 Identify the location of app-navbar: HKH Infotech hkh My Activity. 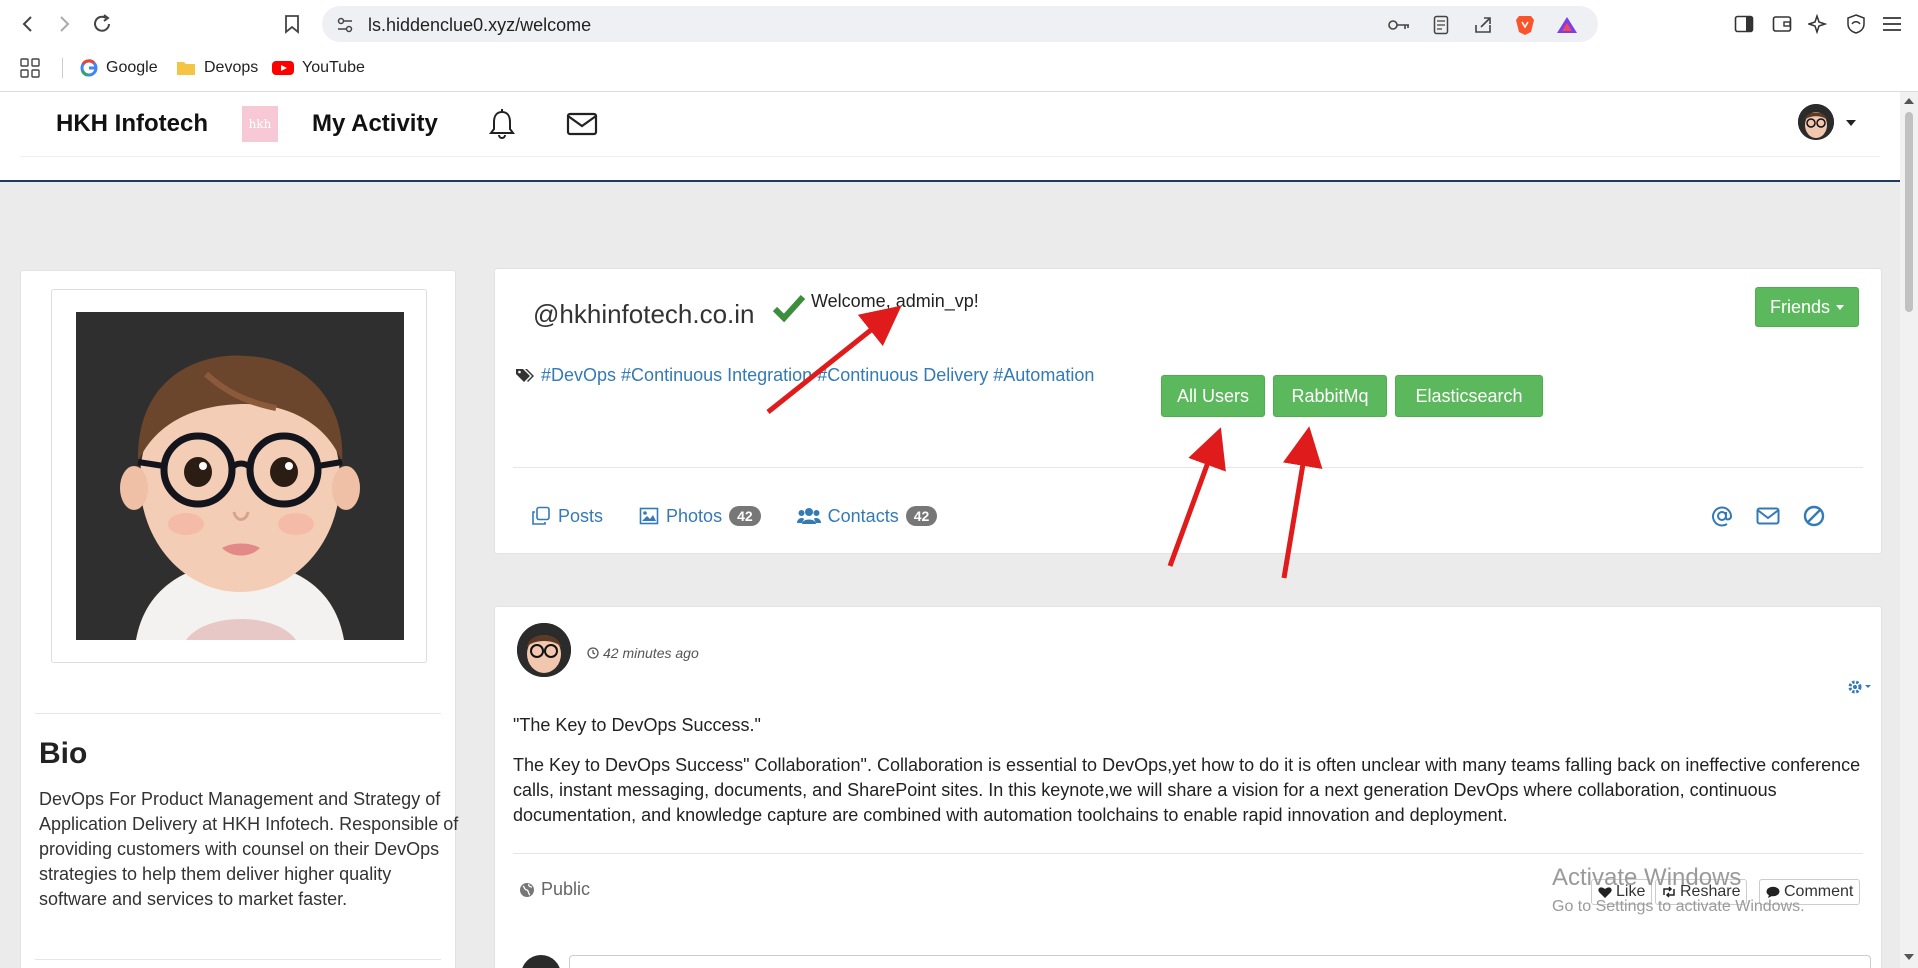
(950, 137).